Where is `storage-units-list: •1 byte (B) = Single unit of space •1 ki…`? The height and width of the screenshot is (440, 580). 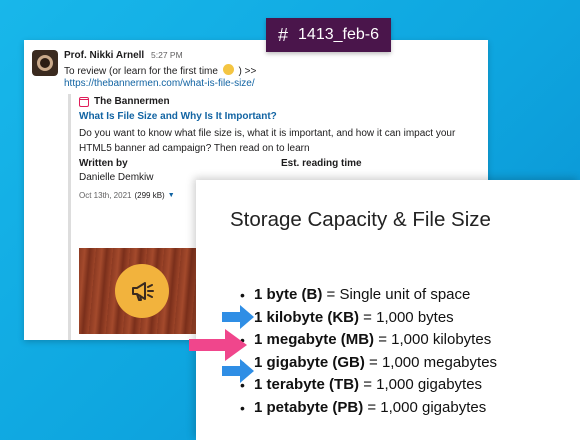
storage-units-list: •1 byte (B) = Single unit of space •1 ki… is located at coordinates (368, 351).